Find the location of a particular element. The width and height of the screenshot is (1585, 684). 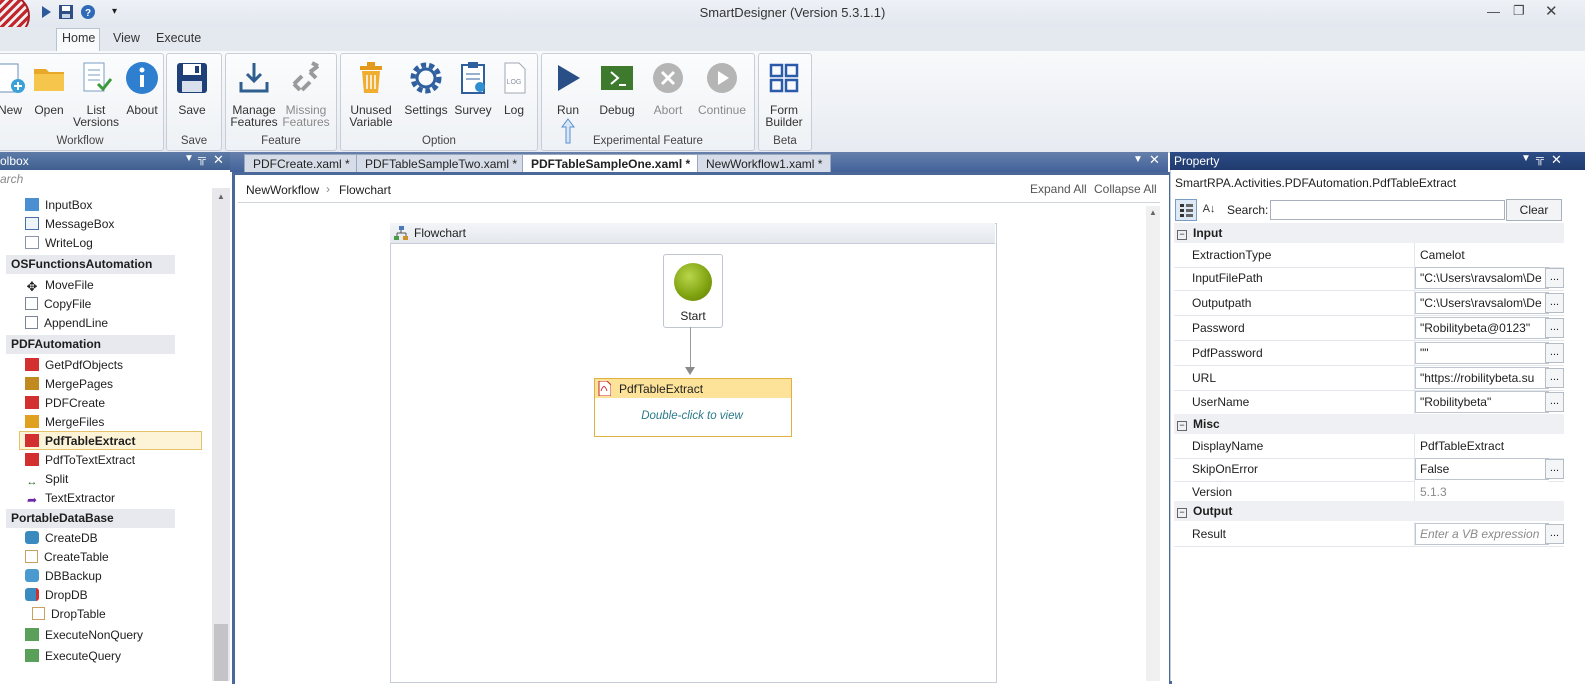

property-menu-icon: ▼ is located at coordinates (1526, 158).